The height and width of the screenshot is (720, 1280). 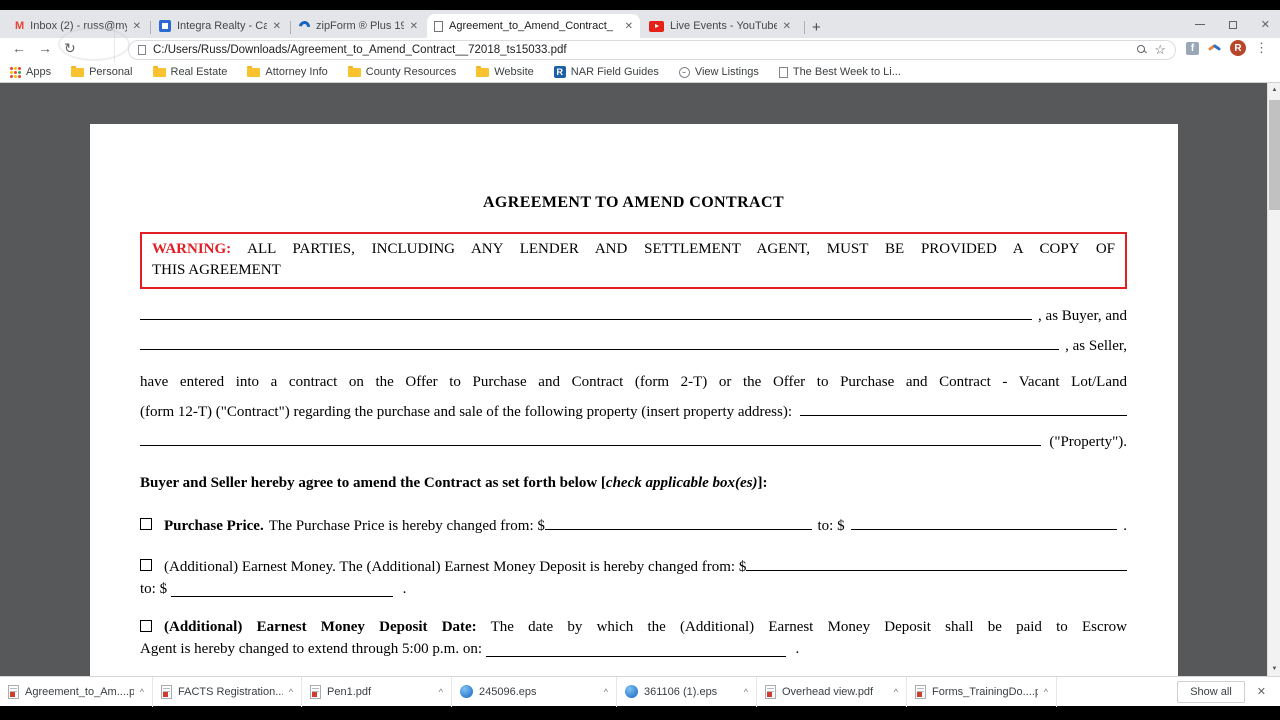 I want to click on zoom-magnifier-icon, so click(x=1142, y=50).